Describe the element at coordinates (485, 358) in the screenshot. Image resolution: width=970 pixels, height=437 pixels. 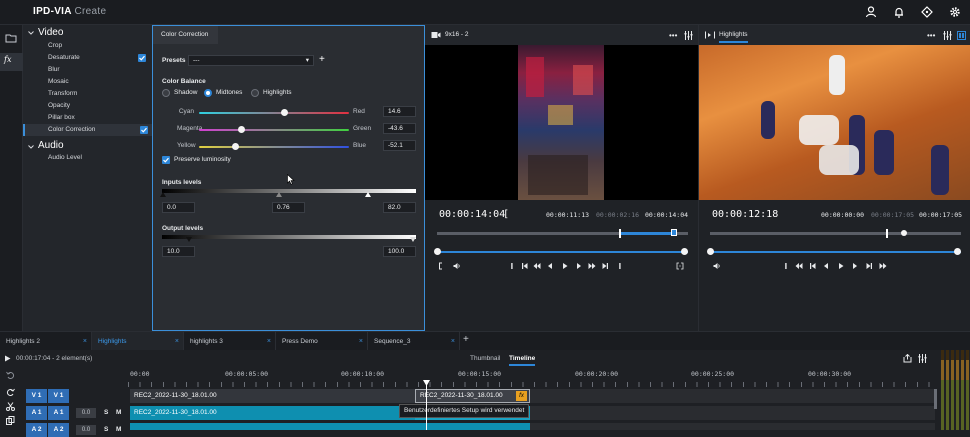
I see `tab-thumbnail: Thumbnail` at that location.